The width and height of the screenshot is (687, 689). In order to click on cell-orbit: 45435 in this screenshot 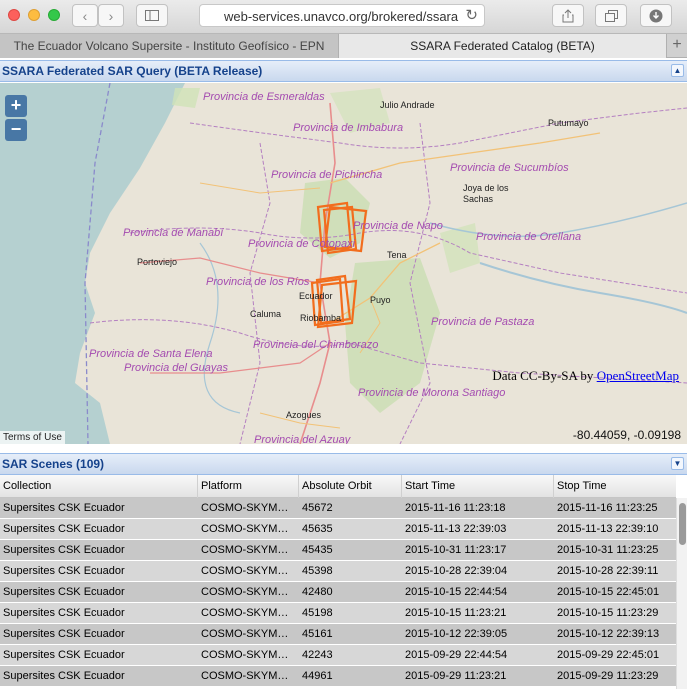, I will do `click(317, 550)`.